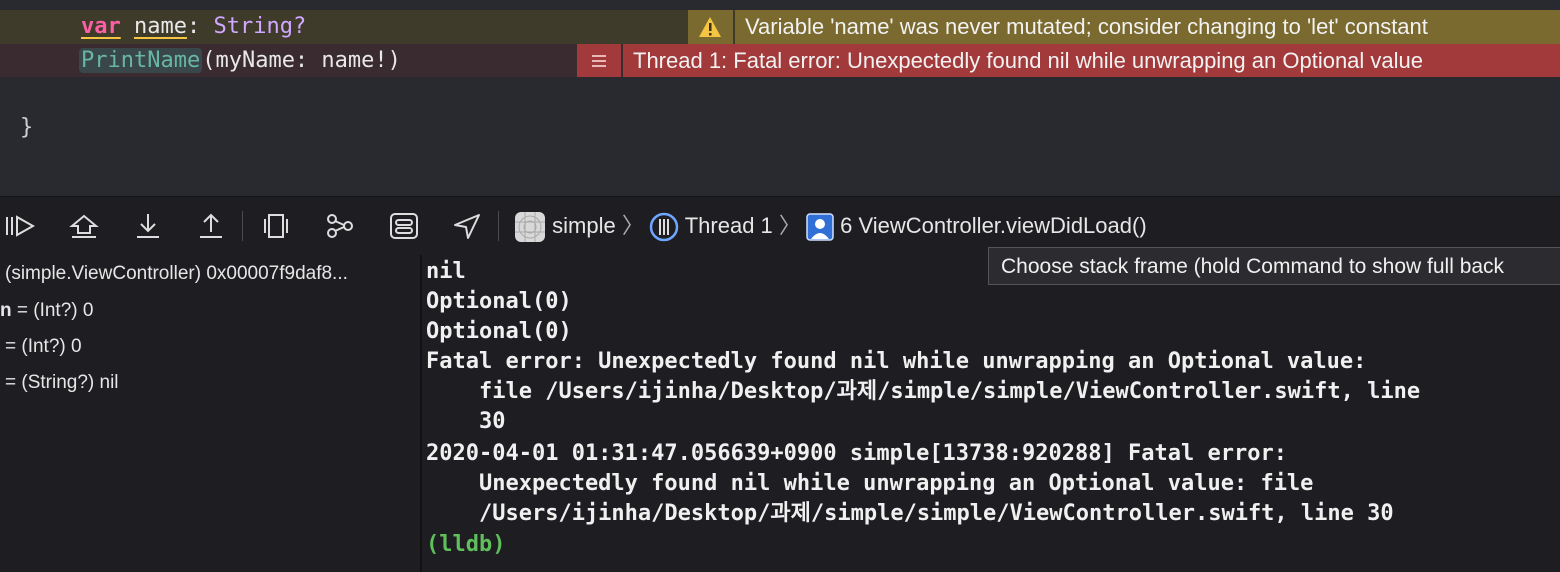 The width and height of the screenshot is (1560, 572). I want to click on lldb-prompt: (lldb), so click(465, 545).